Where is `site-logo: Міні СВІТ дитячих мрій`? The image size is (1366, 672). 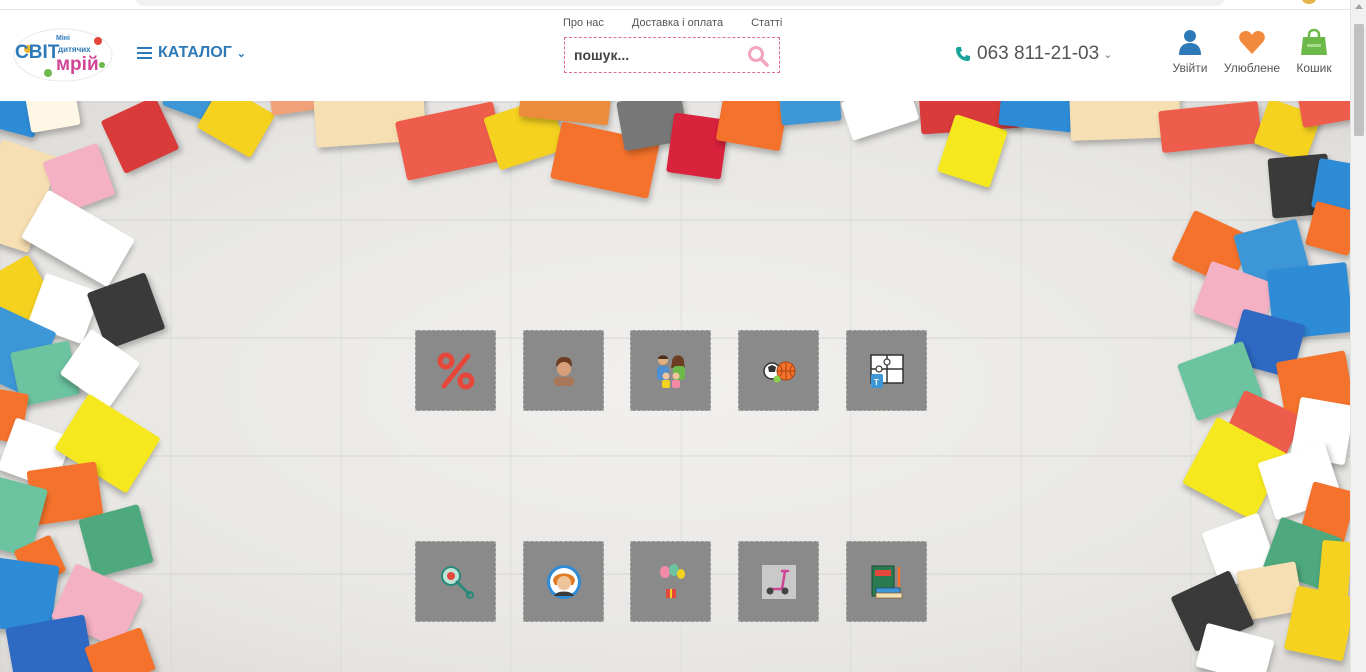
site-logo: Міні СВІТ дитячих мрій is located at coordinates (63, 55).